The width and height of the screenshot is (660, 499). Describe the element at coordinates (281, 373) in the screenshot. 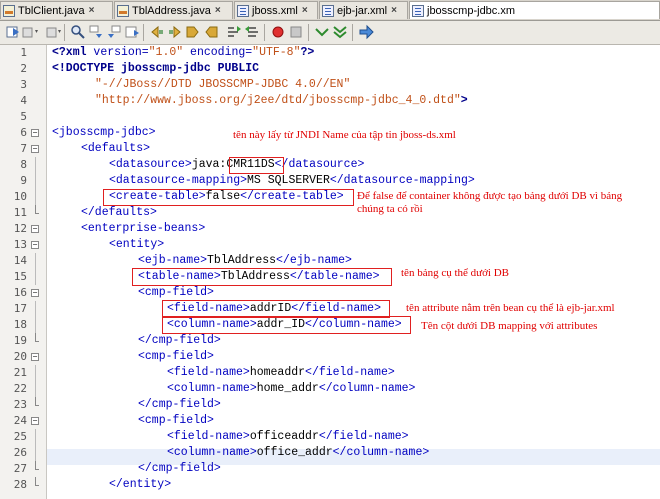

I see `code-line-21: <field-name>homeaddr</field-name>` at that location.